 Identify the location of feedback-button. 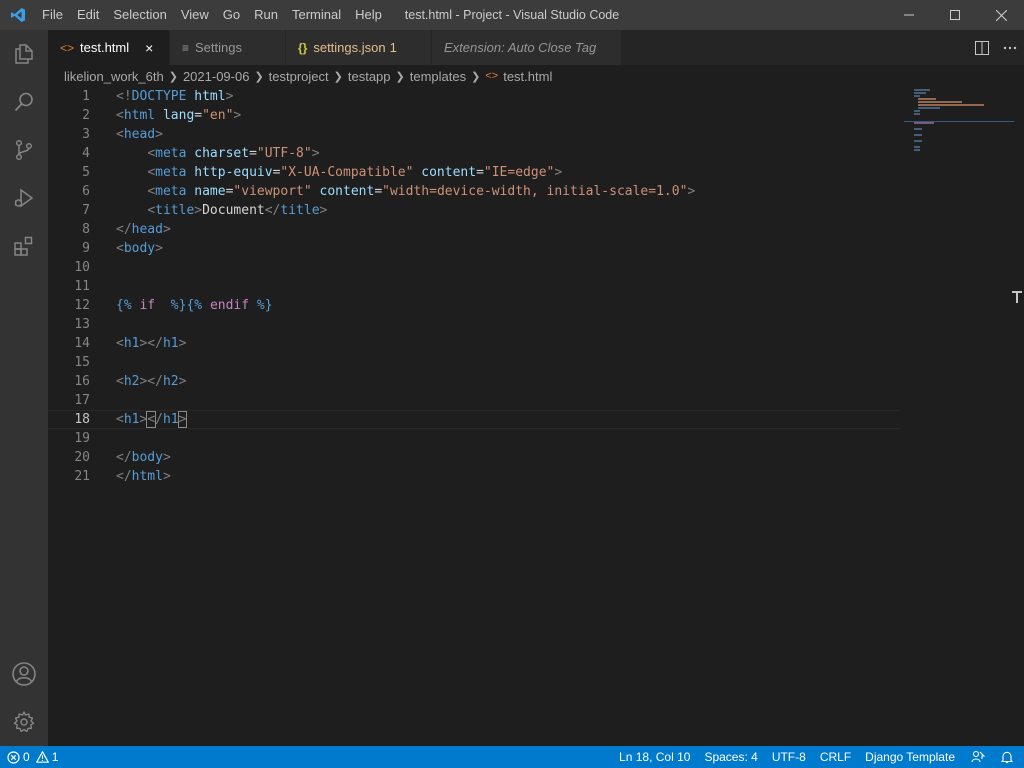
(978, 757).